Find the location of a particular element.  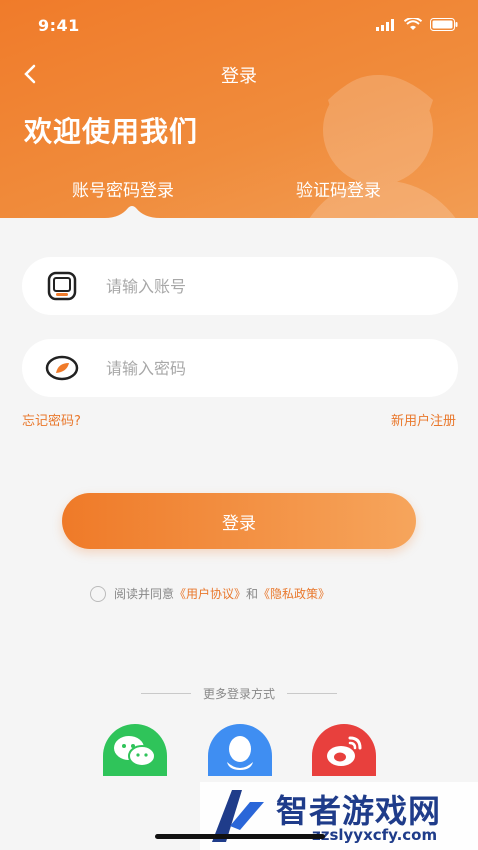

more-login-label: 更多登录方式 is located at coordinates (238, 694).